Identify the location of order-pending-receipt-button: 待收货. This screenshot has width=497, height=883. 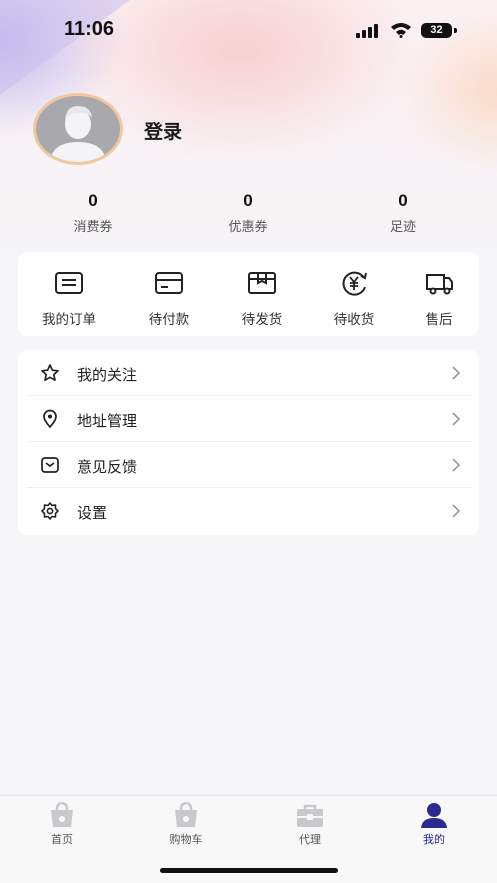
(354, 299).